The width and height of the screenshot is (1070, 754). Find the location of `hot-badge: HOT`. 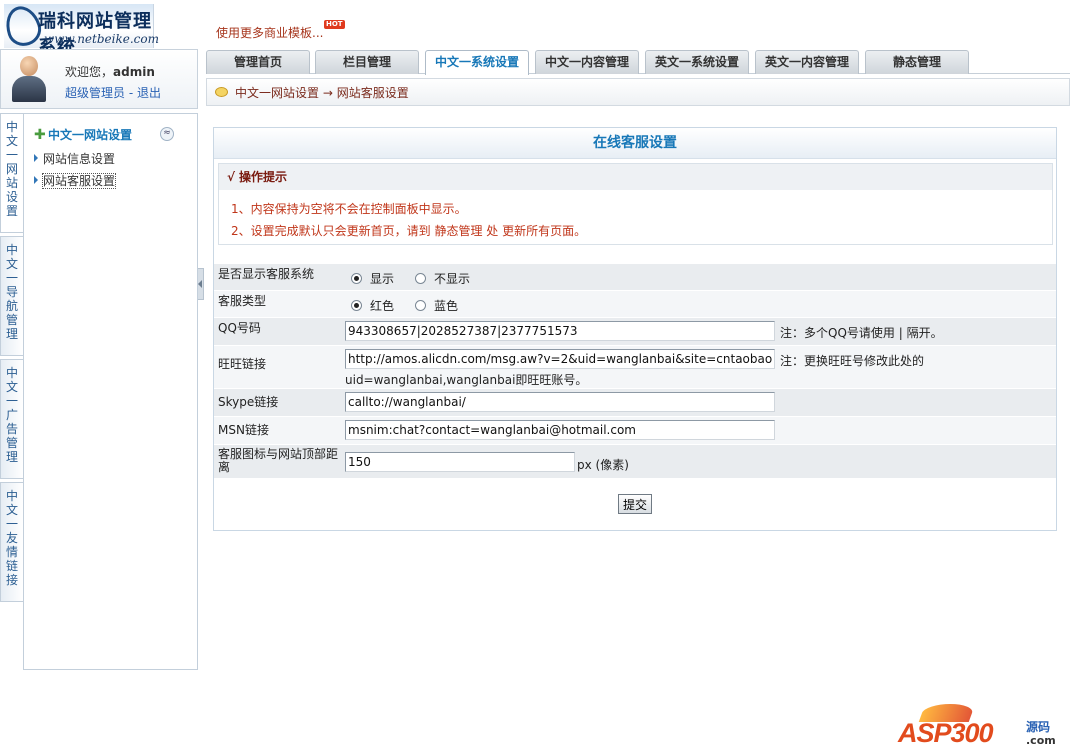

hot-badge: HOT is located at coordinates (334, 24).